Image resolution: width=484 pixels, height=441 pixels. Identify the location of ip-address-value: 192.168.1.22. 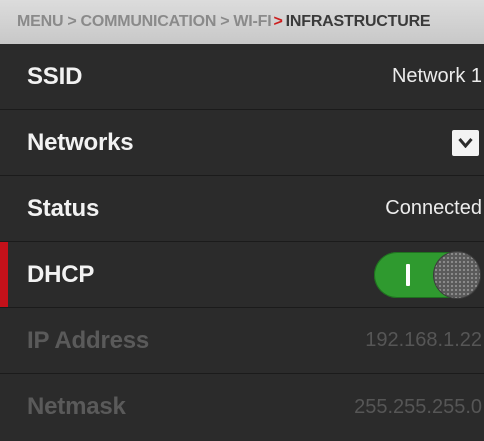
(423, 340).